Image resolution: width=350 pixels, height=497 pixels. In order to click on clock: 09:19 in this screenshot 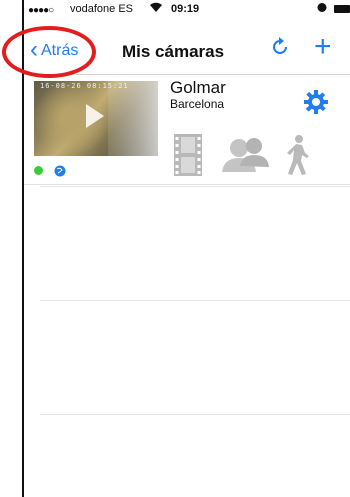, I will do `click(185, 9)`.